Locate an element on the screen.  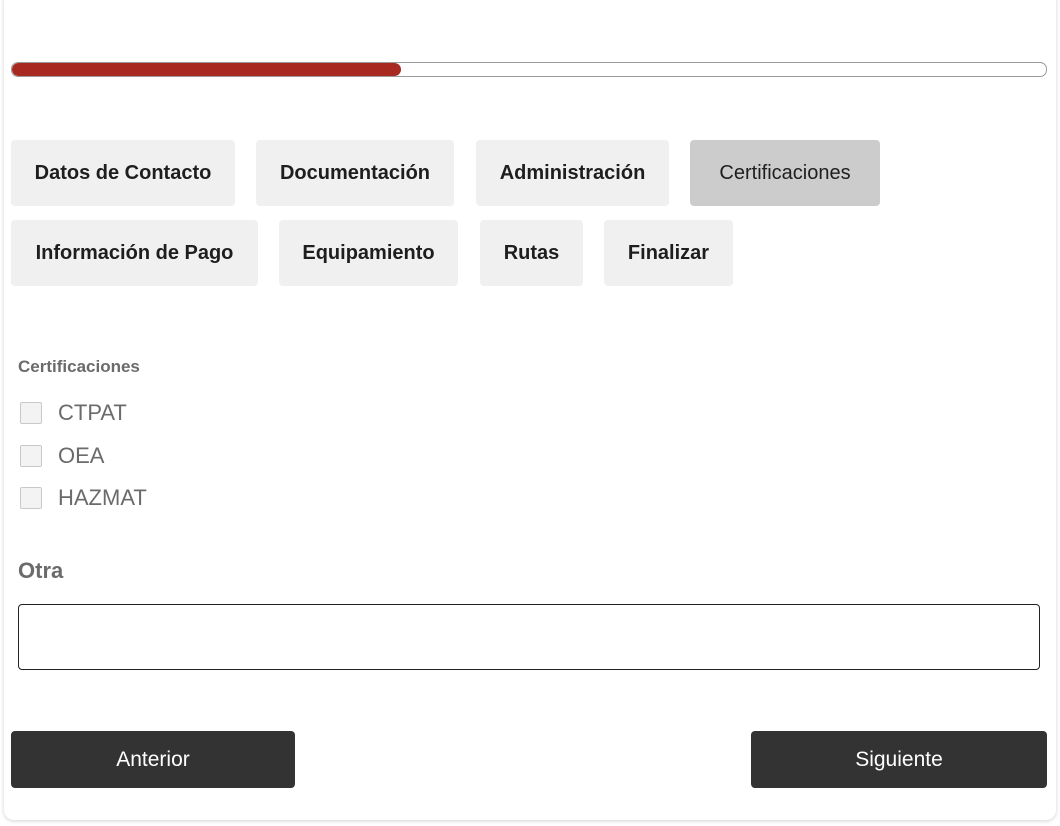
next-button: Siguiente is located at coordinates (899, 759).